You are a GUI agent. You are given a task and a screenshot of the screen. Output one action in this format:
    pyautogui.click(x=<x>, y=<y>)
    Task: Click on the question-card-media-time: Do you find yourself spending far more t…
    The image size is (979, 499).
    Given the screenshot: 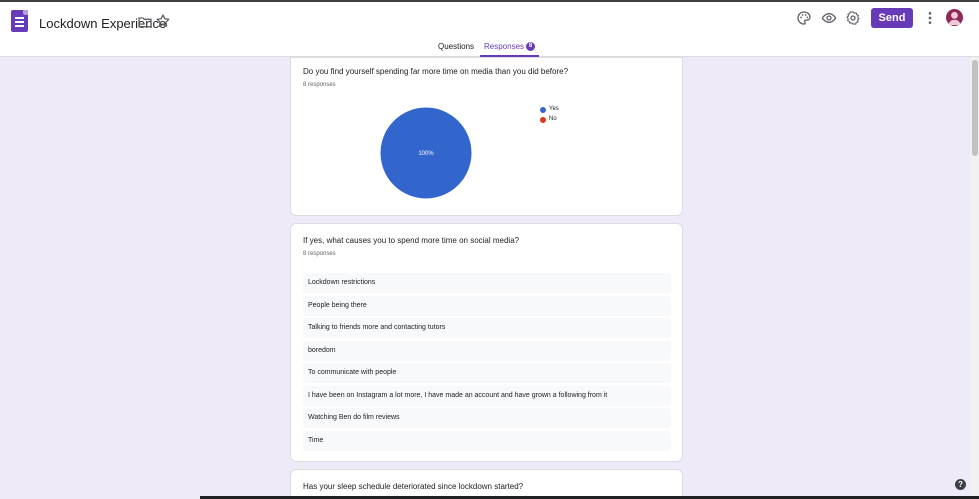 What is the action you would take?
    pyautogui.click(x=486, y=136)
    